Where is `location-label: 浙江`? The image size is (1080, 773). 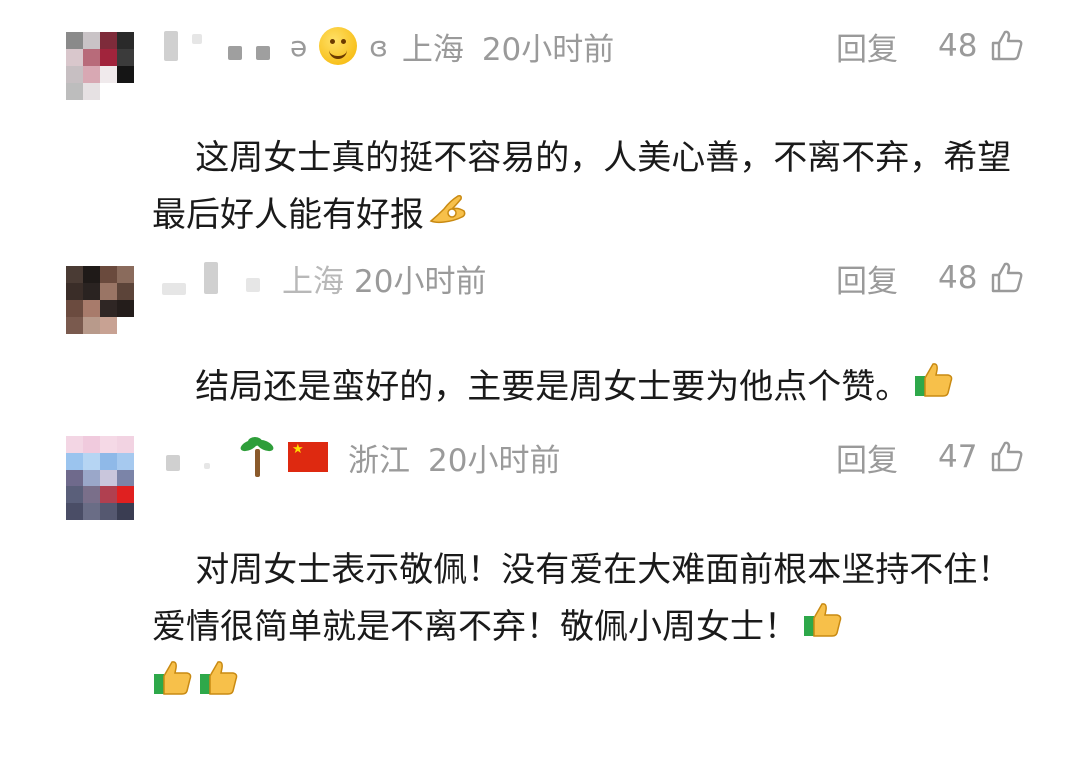 location-label: 浙江 is located at coordinates (379, 460).